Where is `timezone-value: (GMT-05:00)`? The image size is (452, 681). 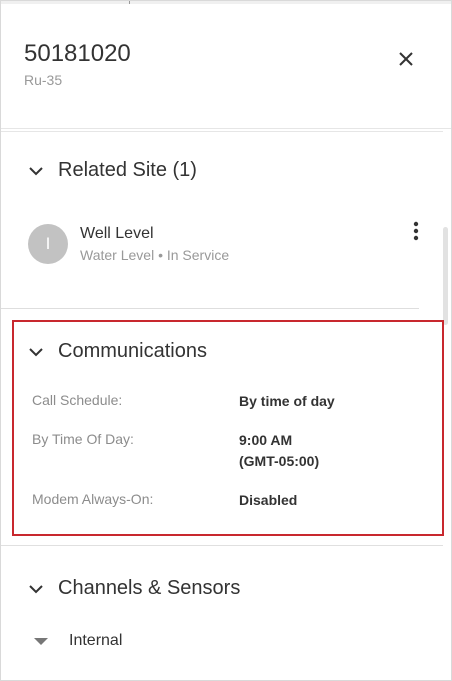 timezone-value: (GMT-05:00) is located at coordinates (279, 461).